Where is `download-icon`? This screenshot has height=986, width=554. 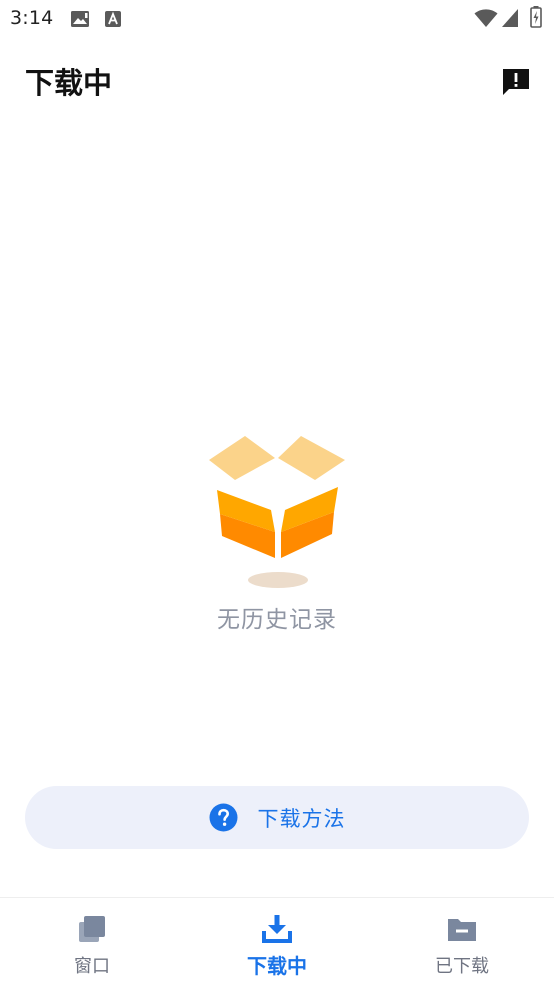
download-icon is located at coordinates (277, 929).